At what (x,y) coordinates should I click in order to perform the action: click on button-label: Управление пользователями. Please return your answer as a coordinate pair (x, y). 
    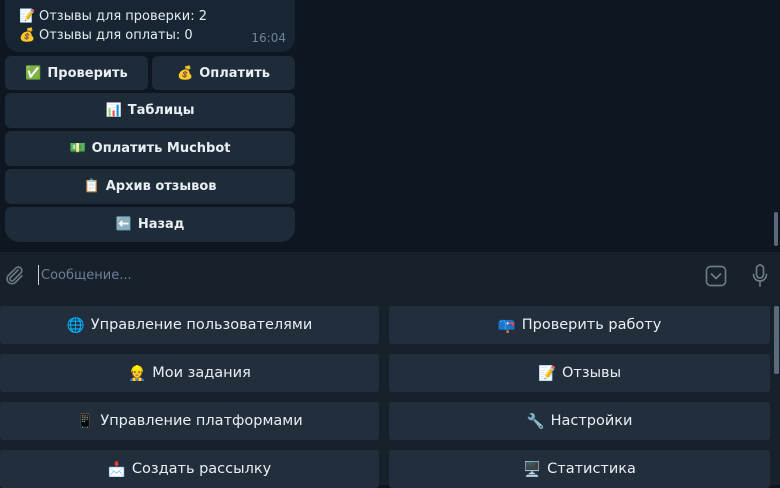
    Looking at the image, I should click on (201, 325).